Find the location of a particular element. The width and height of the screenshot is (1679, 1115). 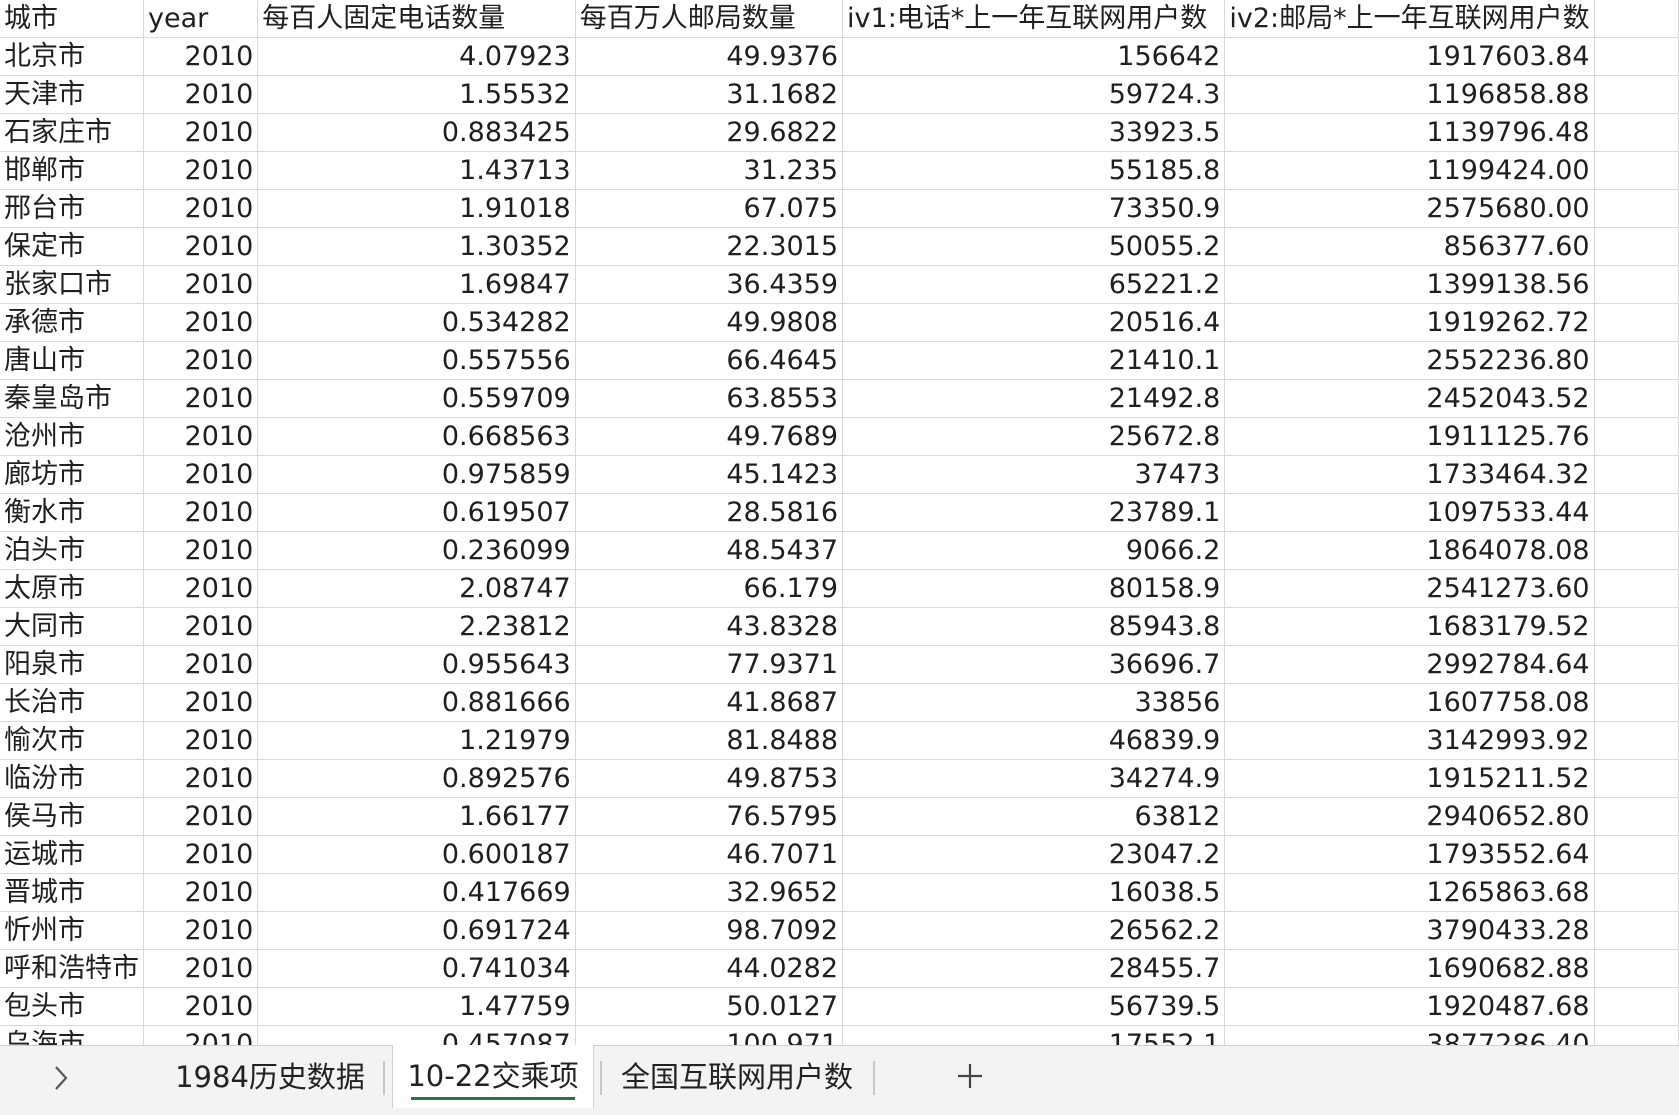

table-cell: 0.534282 is located at coordinates (416, 322).